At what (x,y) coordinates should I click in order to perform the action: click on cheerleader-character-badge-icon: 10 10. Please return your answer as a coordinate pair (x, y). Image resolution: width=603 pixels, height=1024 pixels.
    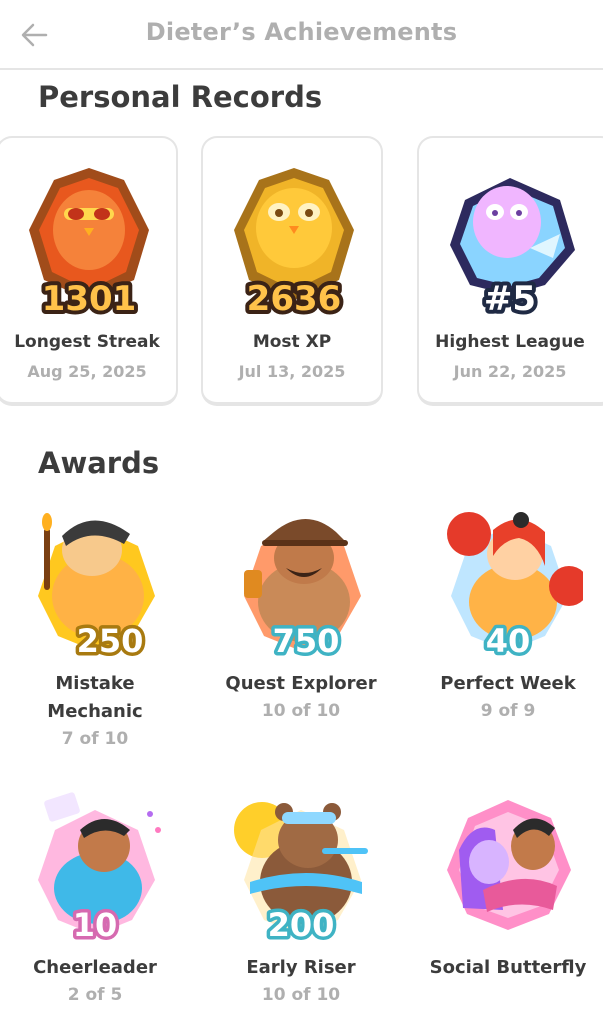
    Looking at the image, I should click on (99, 870).